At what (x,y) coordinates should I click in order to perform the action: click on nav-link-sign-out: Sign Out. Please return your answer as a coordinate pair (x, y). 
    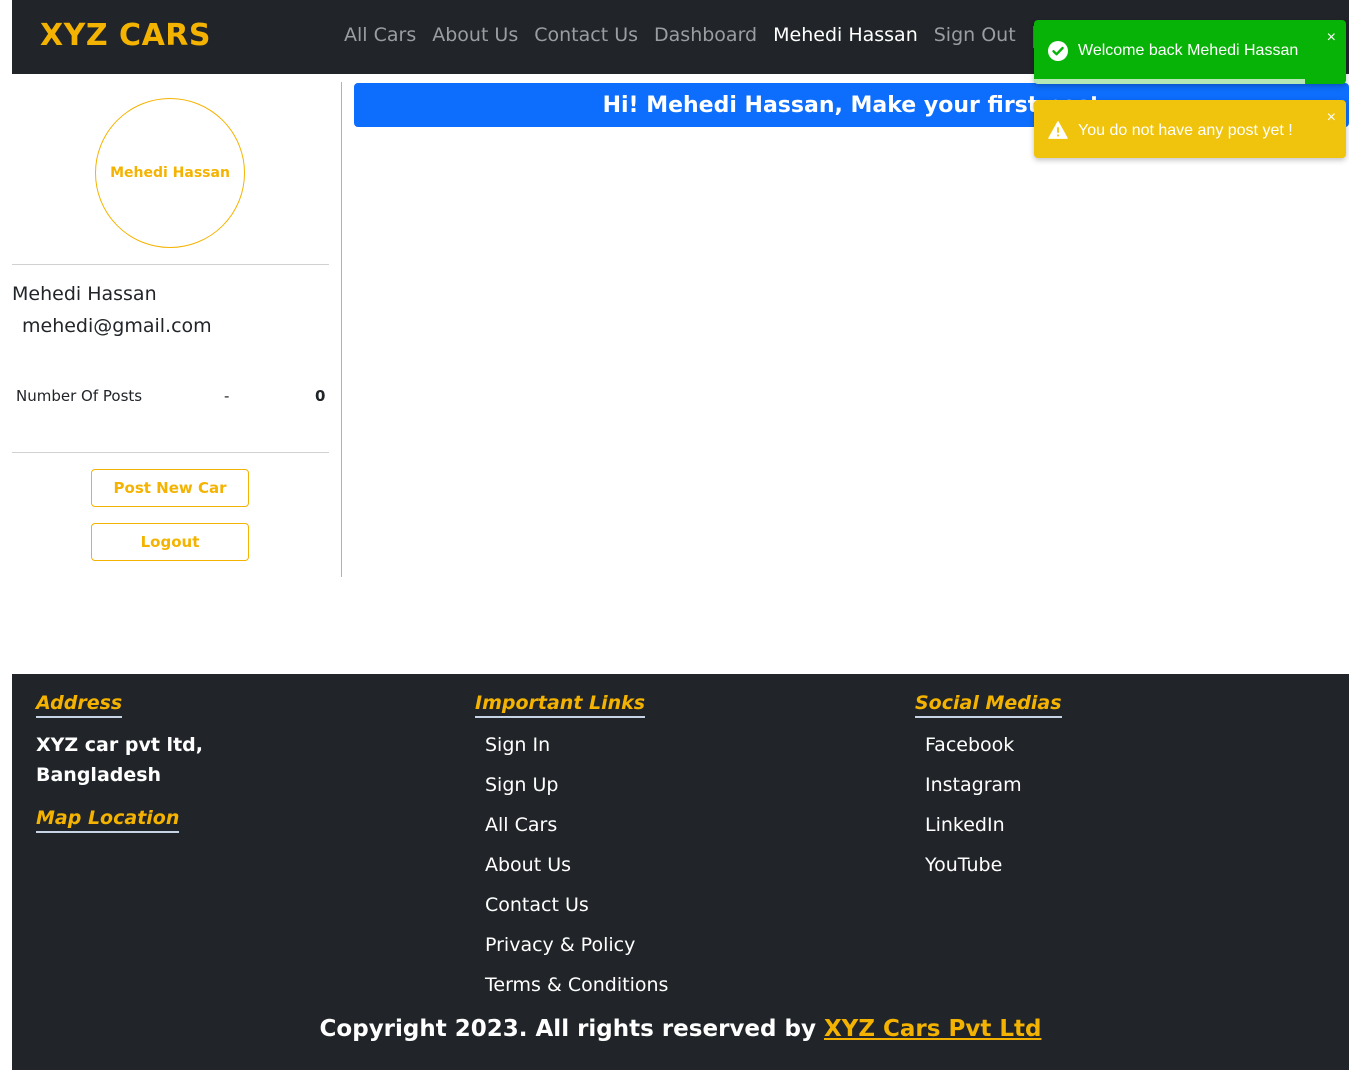
    Looking at the image, I should click on (975, 35).